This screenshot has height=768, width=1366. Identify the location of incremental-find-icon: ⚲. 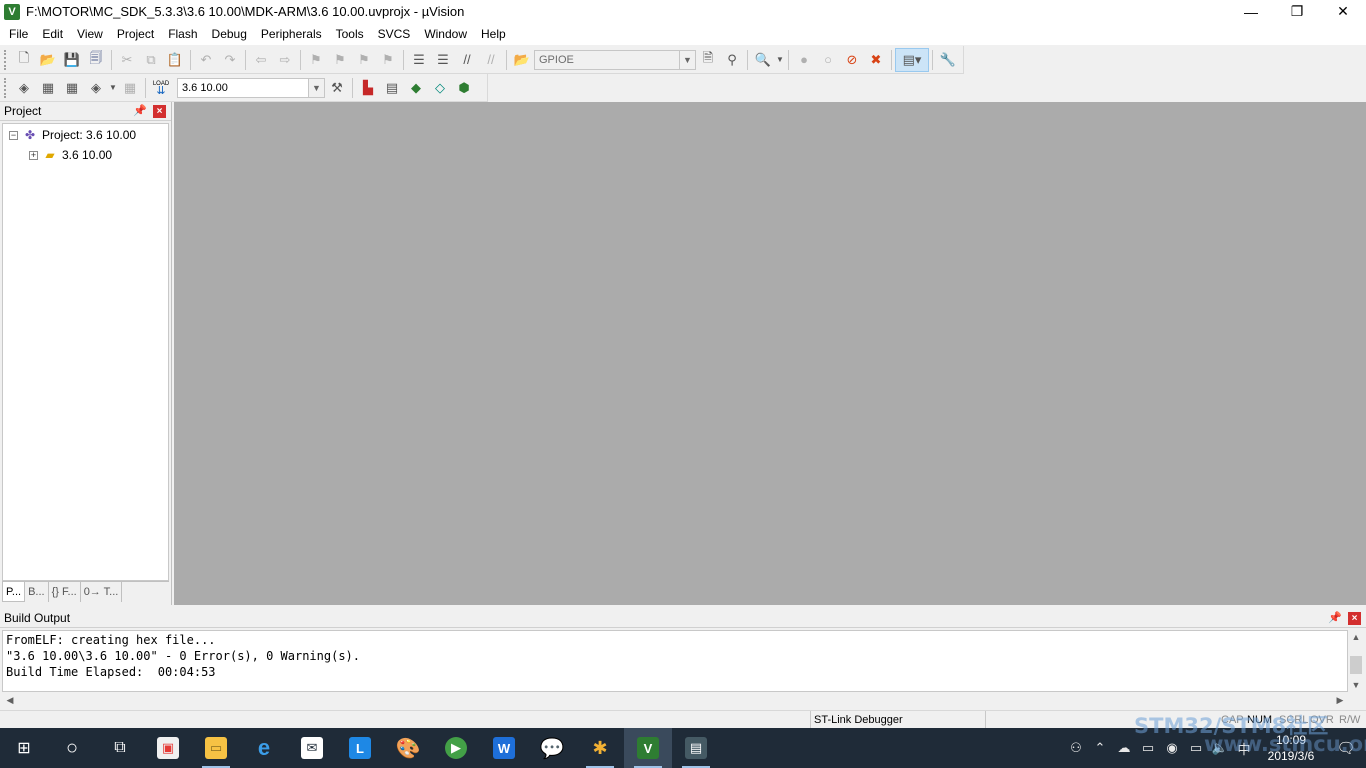
(732, 60).